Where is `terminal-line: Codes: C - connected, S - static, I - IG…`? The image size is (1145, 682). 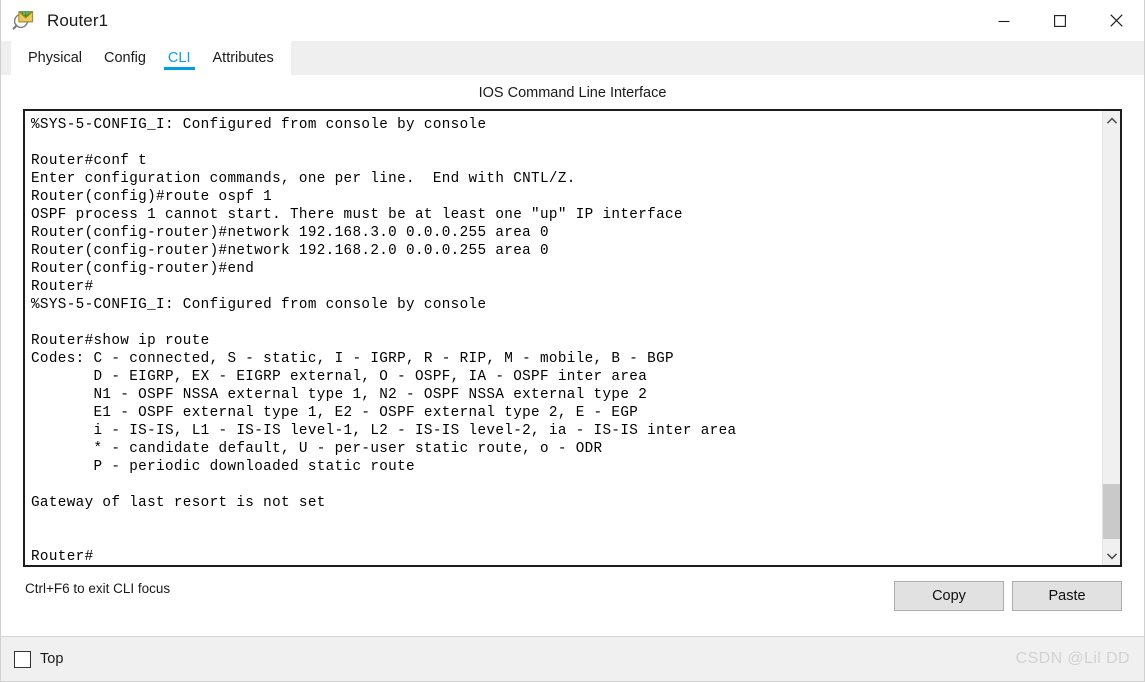
terminal-line: Codes: C - connected, S - static, I - IG… is located at coordinates (352, 359).